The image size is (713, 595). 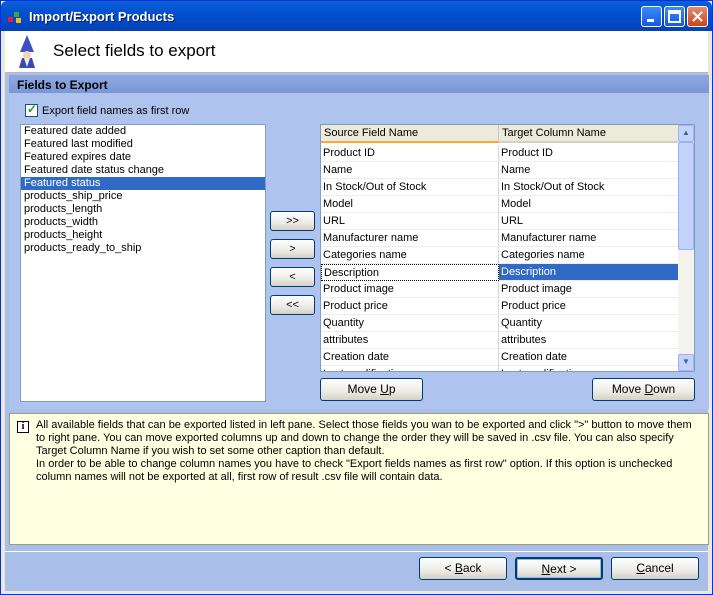 I want to click on available-field-item: products_length, so click(x=143, y=209).